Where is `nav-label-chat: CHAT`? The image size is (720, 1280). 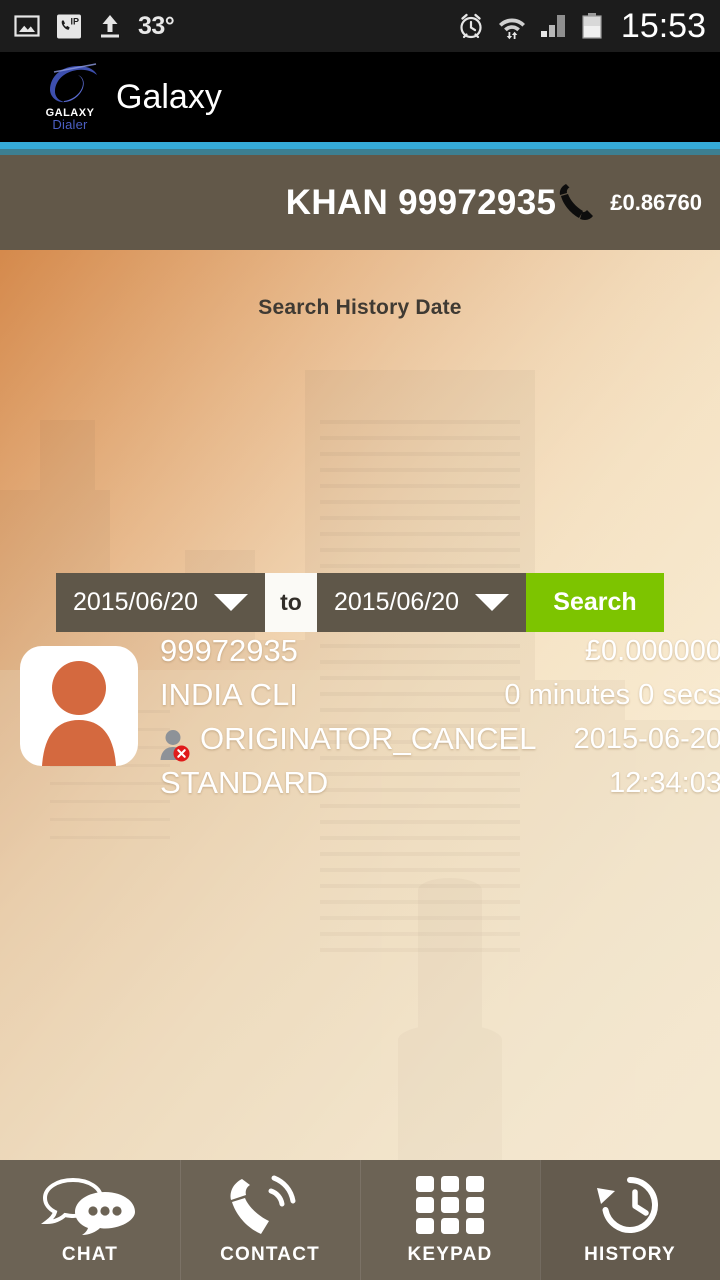
nav-label-chat: CHAT is located at coordinates (90, 1254).